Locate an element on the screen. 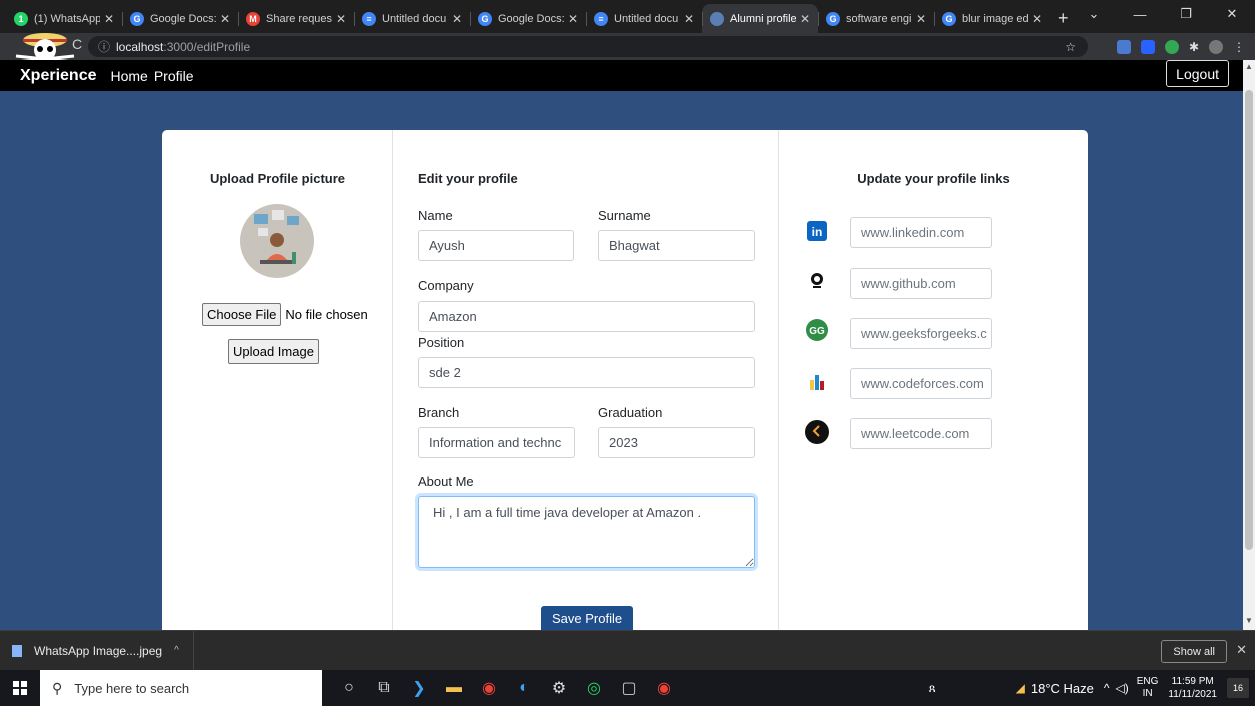  download-item: WhatsApp Image....jpeg ^ is located at coordinates (103, 650).